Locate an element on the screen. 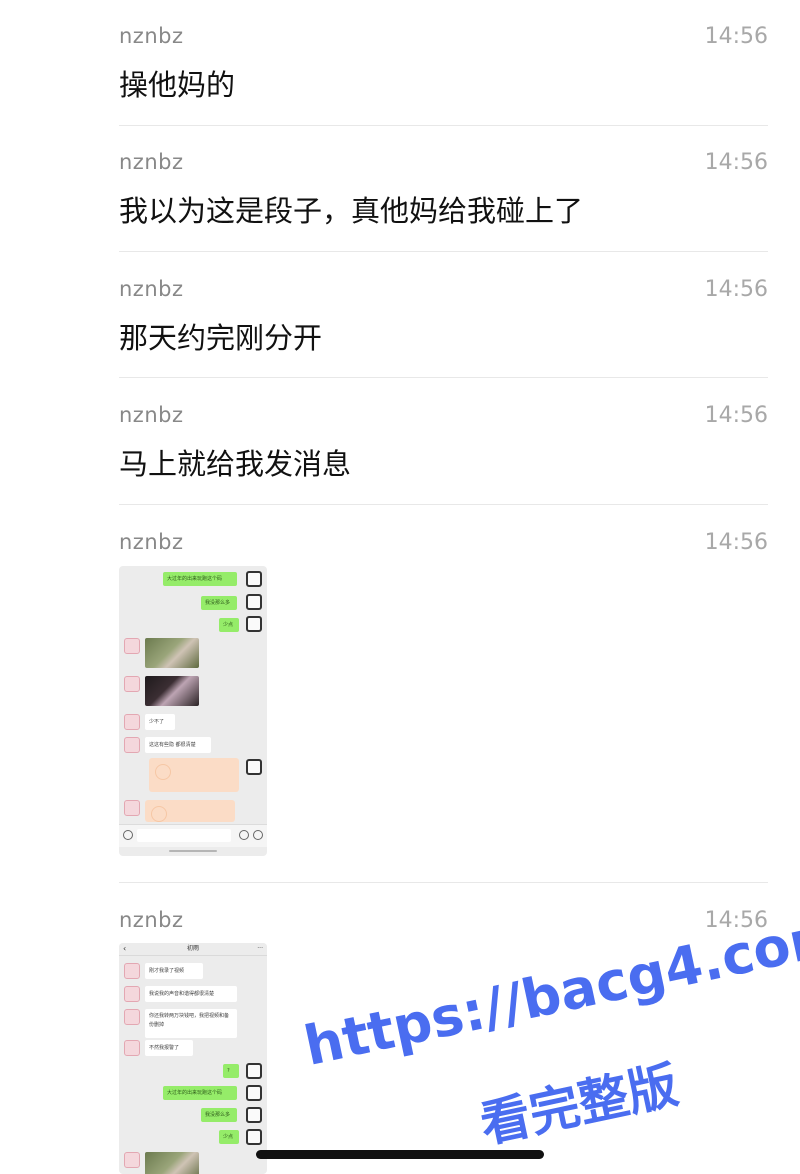 Image resolution: width=800 pixels, height=1174 pixels. chat-bubble-received: 我说我的声音和谐得都很清楚 is located at coordinates (191, 994).